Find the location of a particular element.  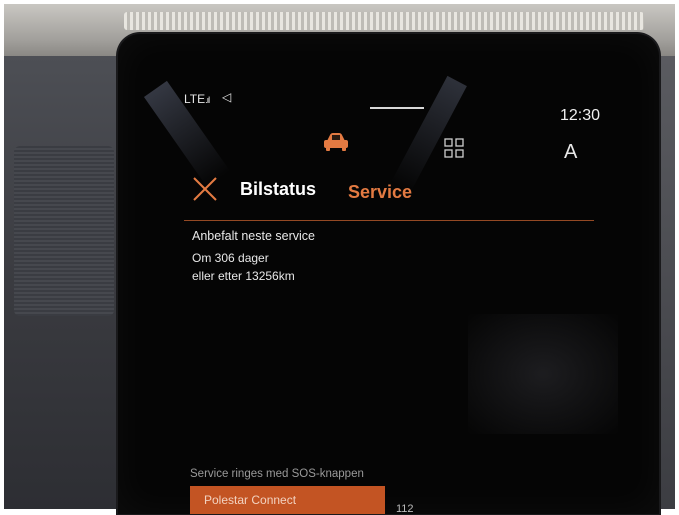

page-title: Bilstatus is located at coordinates (278, 189).